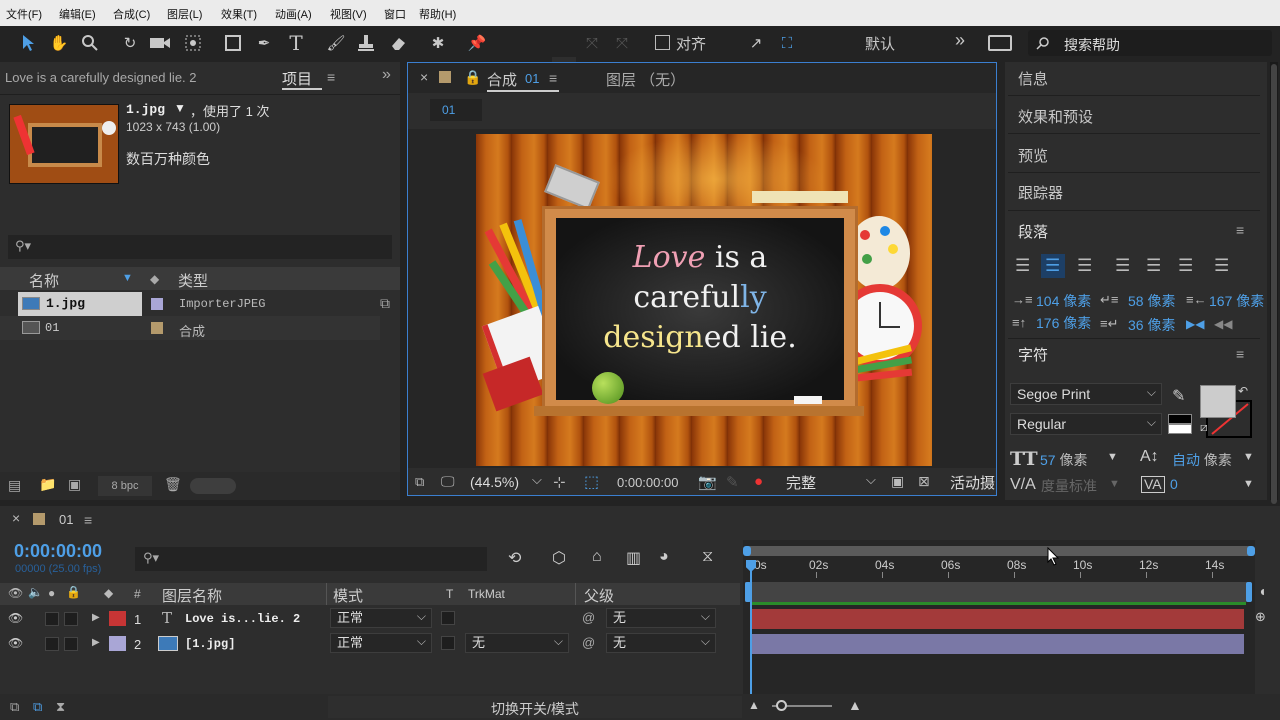 The image size is (1280, 720). I want to click on project-row-1jpg: 1.jpg ImporterJPEG ⧉, so click(200, 304).